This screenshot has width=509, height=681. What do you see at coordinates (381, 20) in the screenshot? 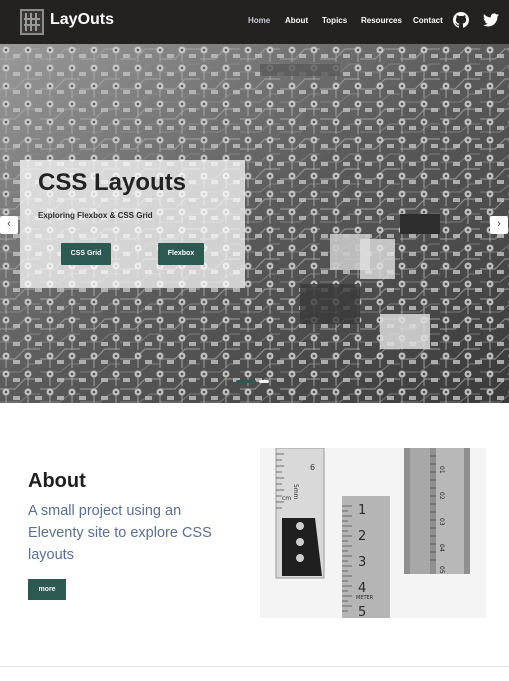
I see `nav-resources: Resources` at bounding box center [381, 20].